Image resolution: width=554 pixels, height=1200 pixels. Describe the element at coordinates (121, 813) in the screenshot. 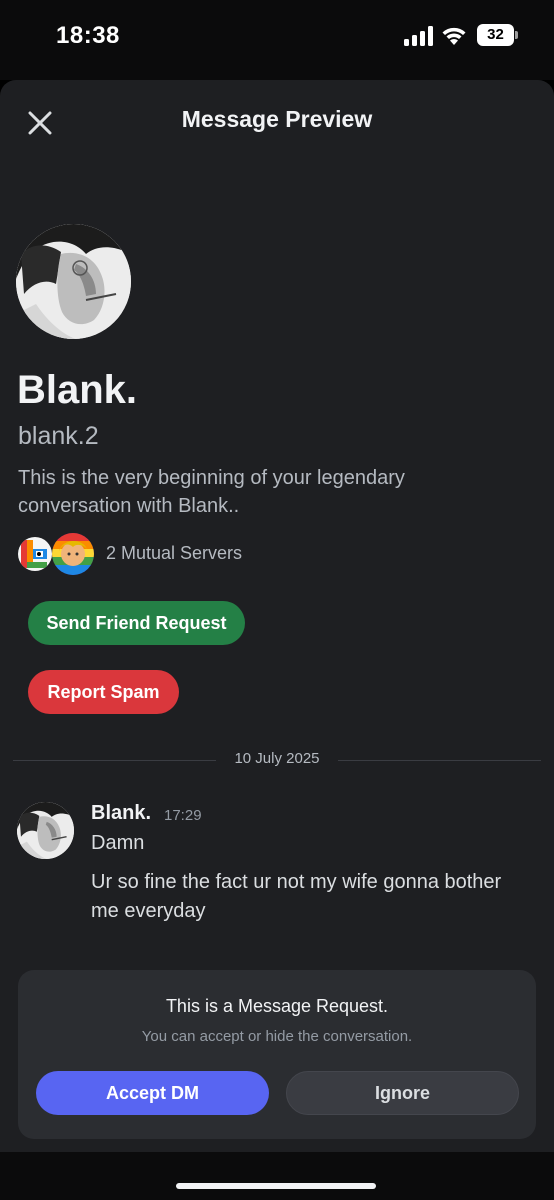

I see `message-author: Blank.` at that location.